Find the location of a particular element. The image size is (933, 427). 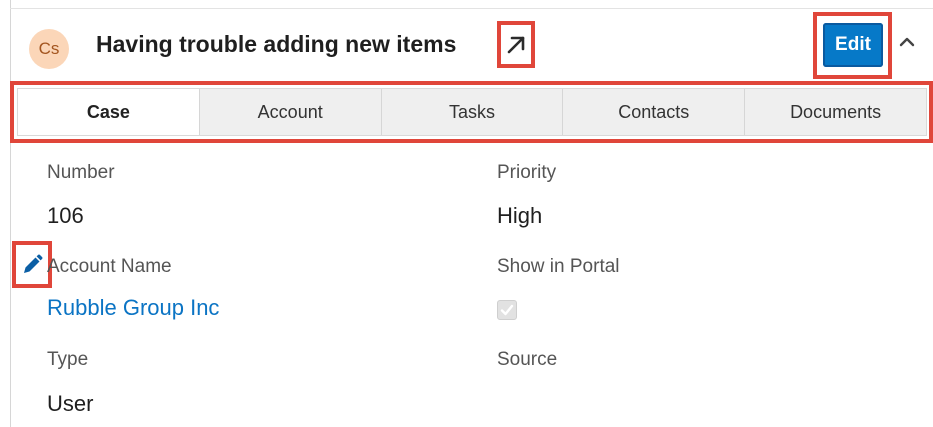

priority-value: High is located at coordinates (520, 215).